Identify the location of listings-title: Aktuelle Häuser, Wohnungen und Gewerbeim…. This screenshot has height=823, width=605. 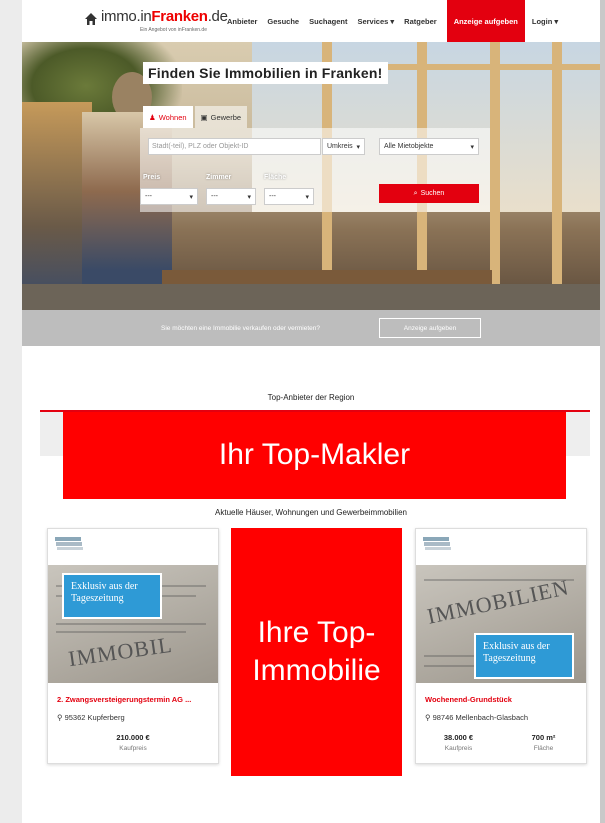
(311, 512).